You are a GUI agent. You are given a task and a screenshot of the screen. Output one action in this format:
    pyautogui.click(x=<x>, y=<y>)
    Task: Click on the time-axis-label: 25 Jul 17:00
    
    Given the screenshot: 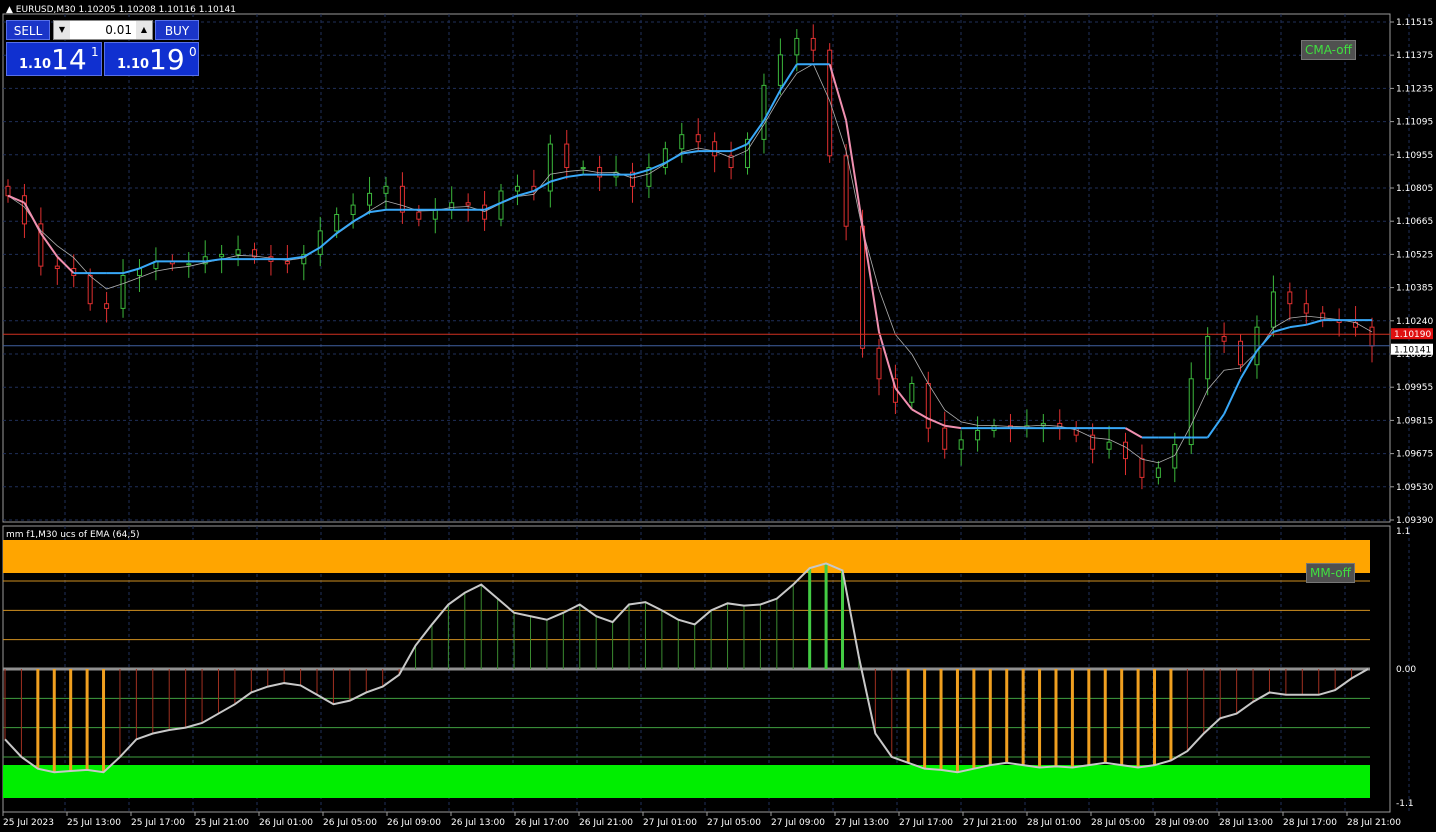 What is the action you would take?
    pyautogui.click(x=158, y=823)
    